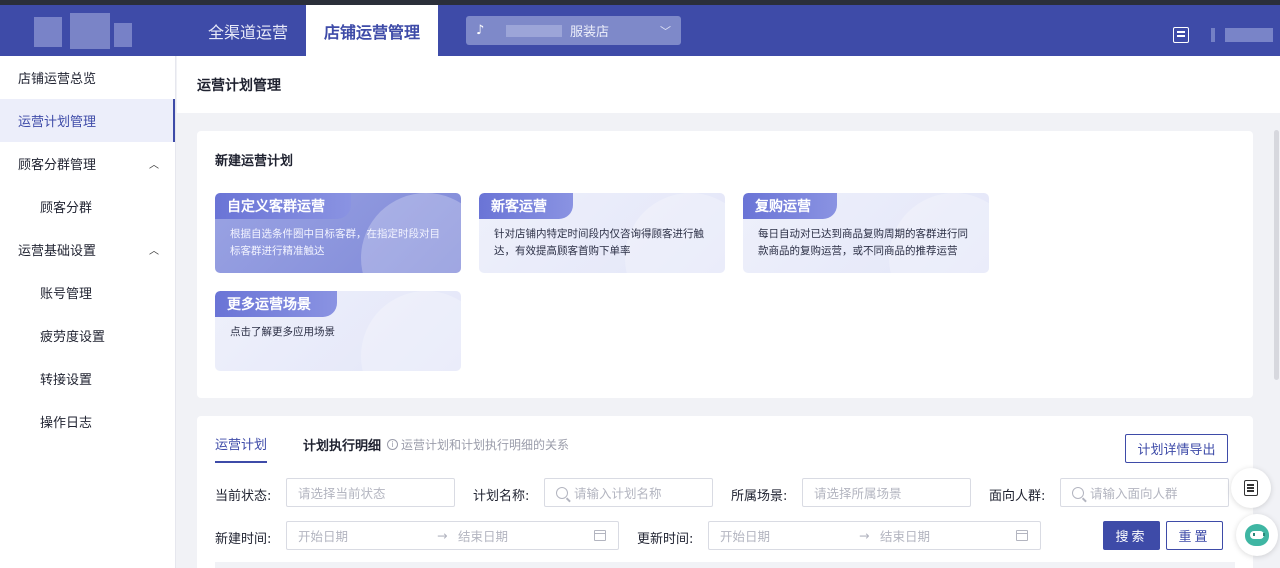  I want to click on created-start-placeholder: 开始日期, so click(323, 536).